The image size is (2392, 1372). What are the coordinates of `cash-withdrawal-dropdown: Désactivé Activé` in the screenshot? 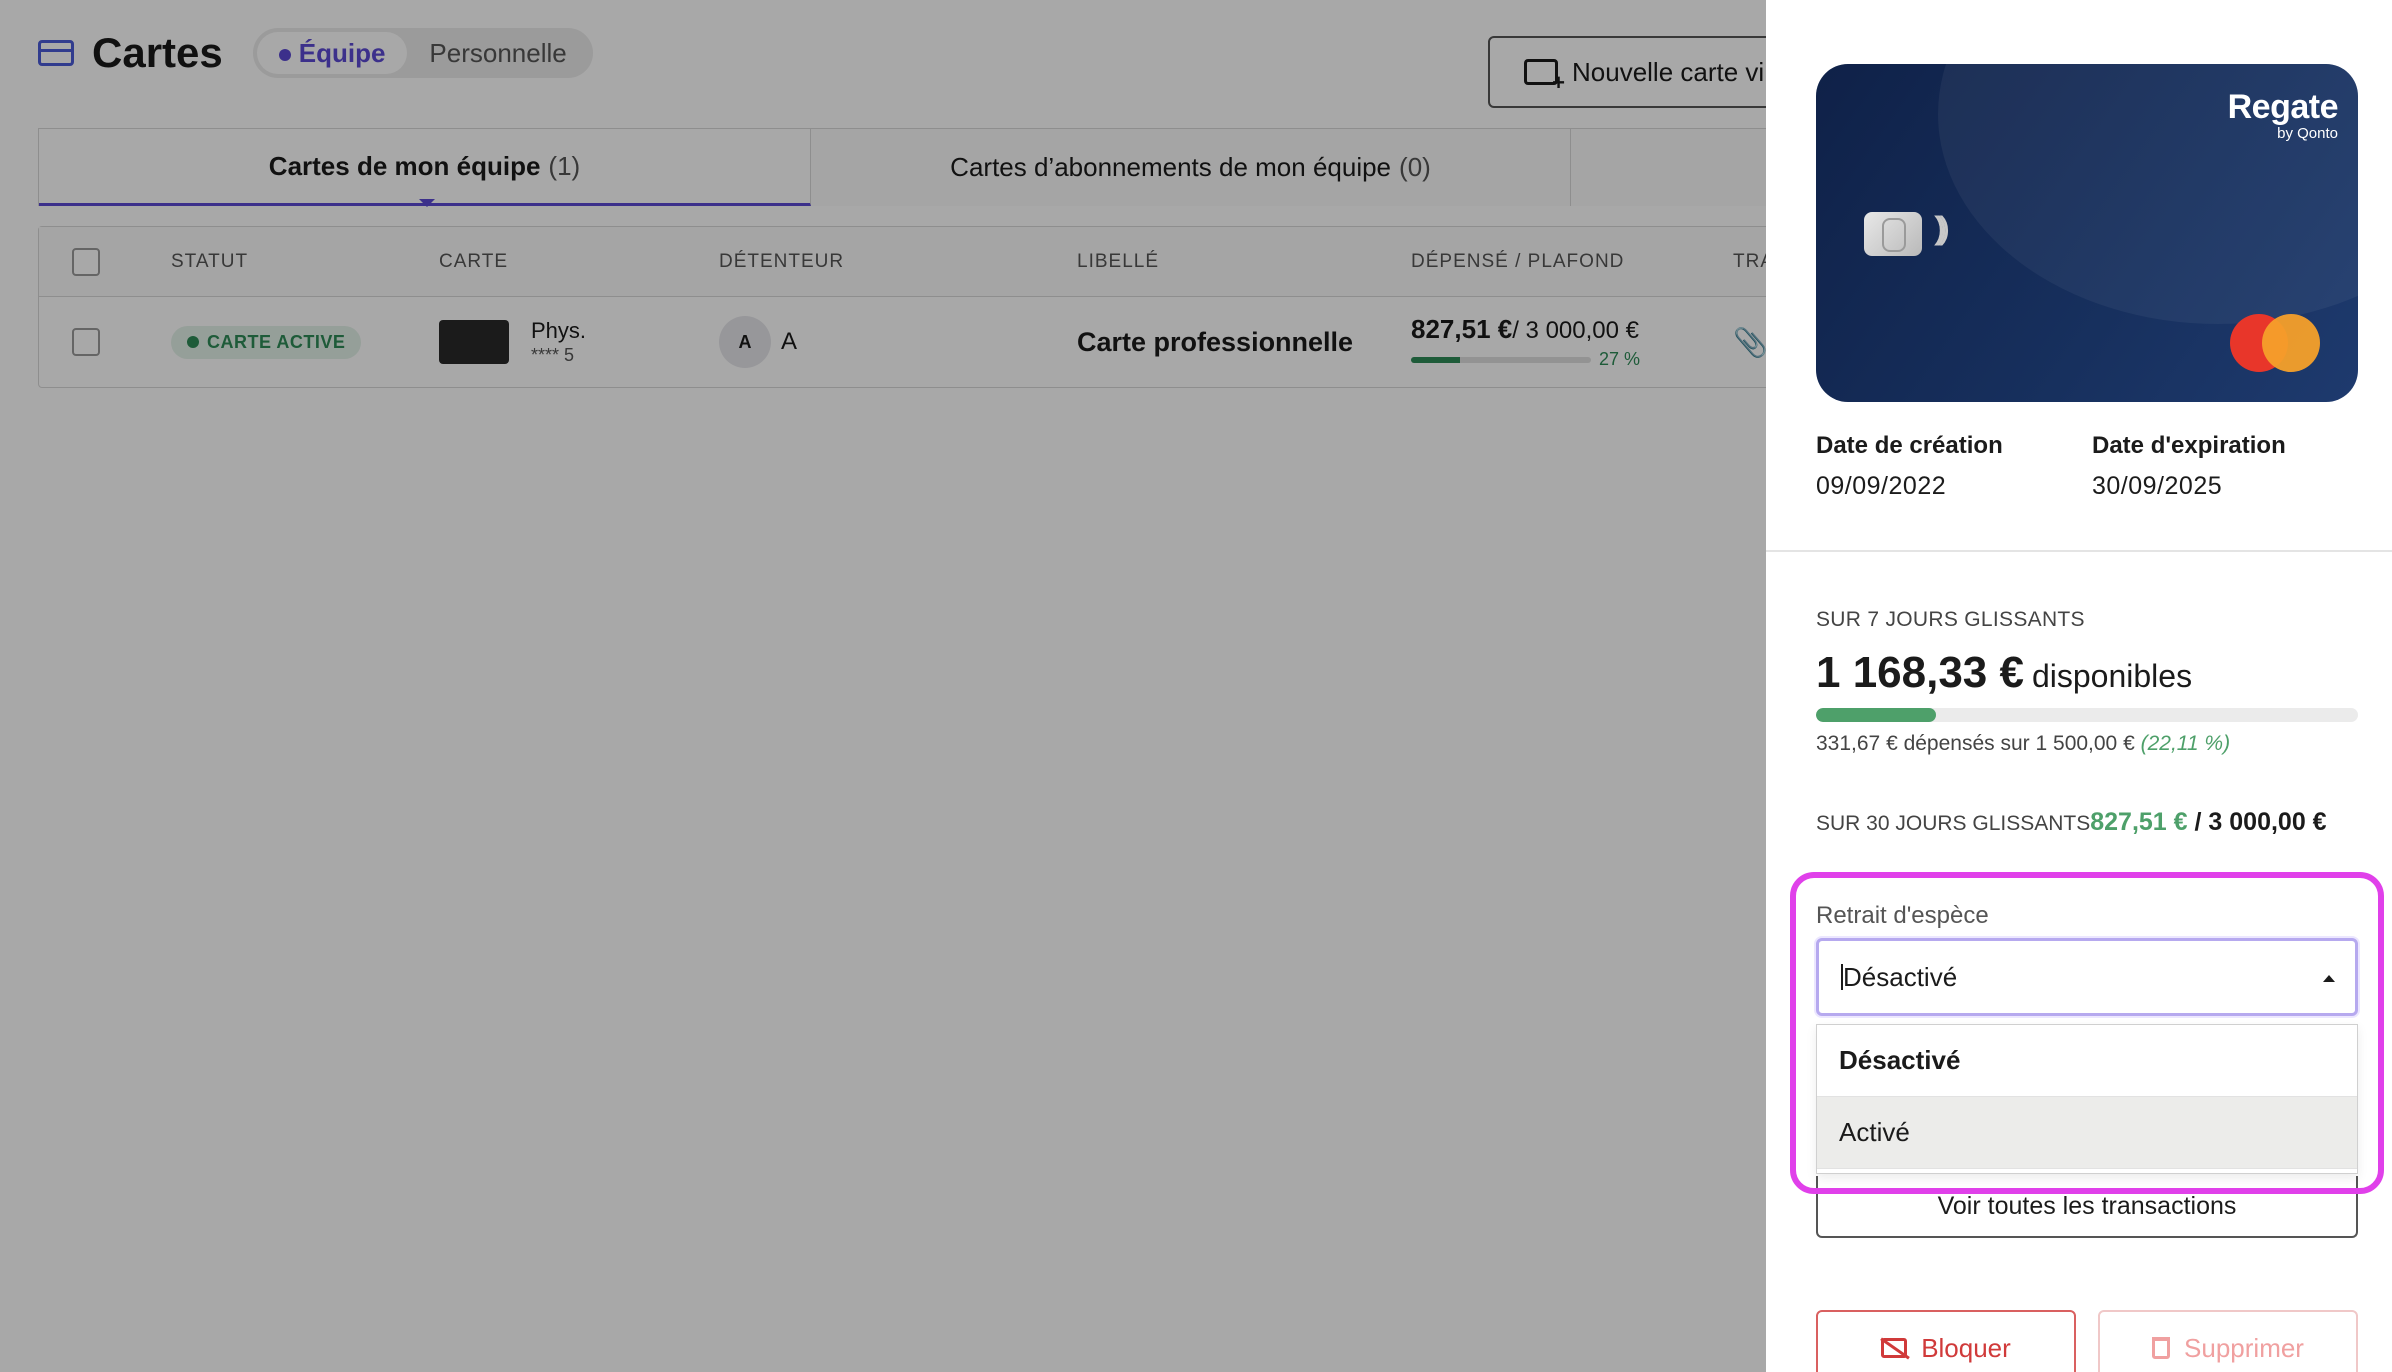 It's located at (2087, 1099).